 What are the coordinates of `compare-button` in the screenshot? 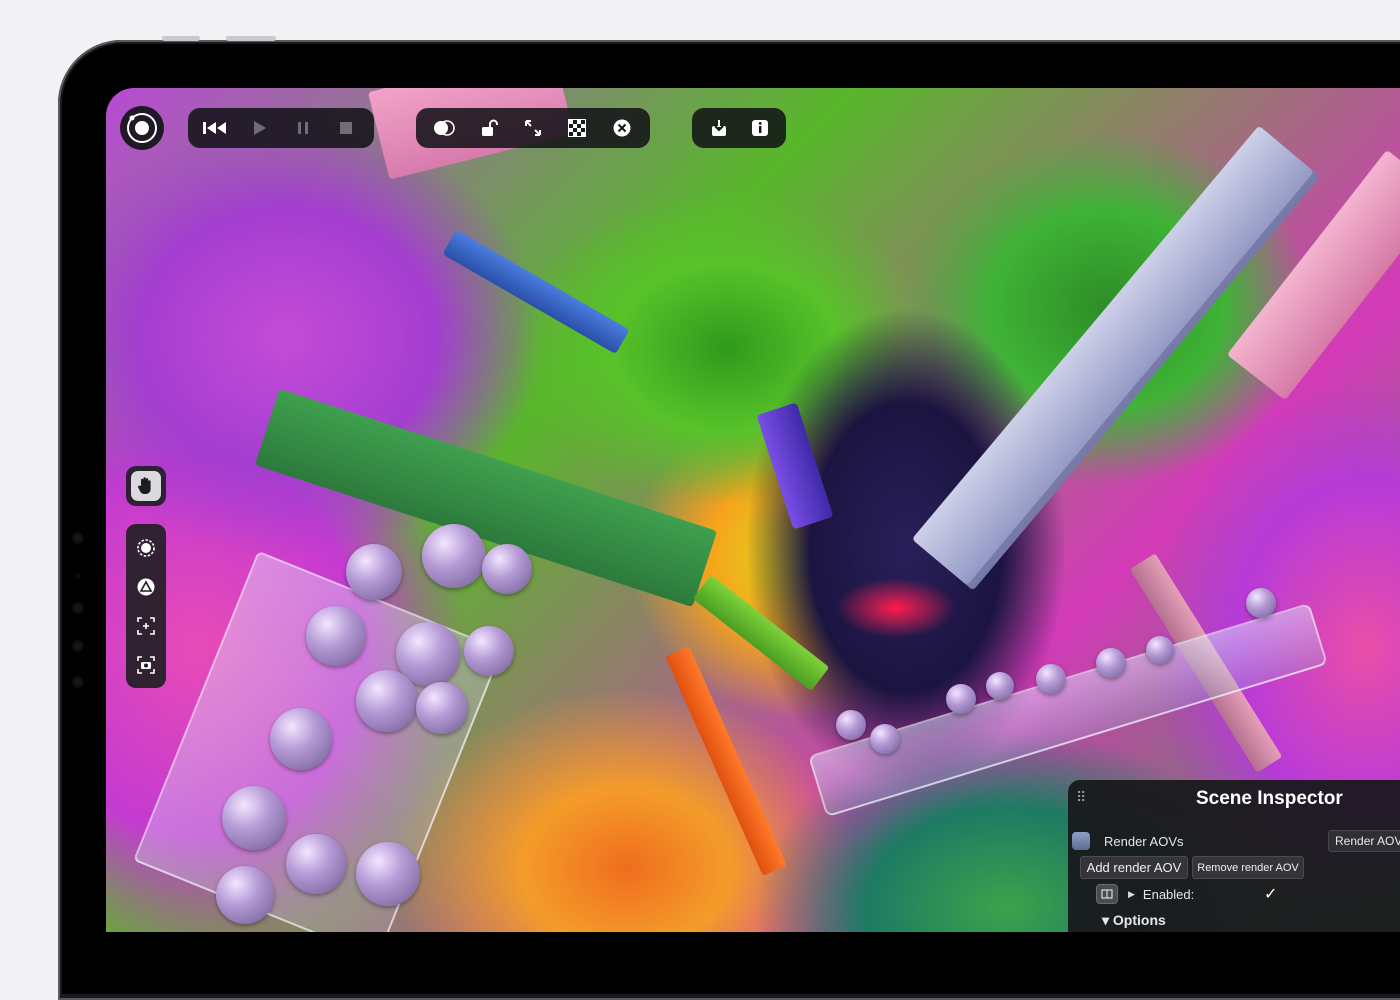 It's located at (444, 128).